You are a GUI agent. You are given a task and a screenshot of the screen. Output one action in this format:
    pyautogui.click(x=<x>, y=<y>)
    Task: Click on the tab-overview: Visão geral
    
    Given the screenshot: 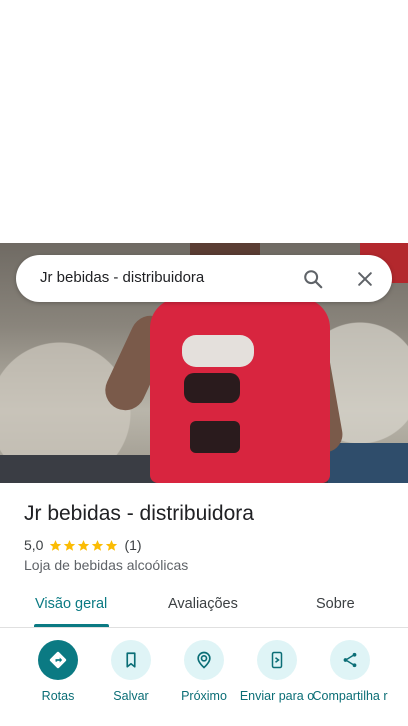 What is the action you would take?
    pyautogui.click(x=71, y=604)
    